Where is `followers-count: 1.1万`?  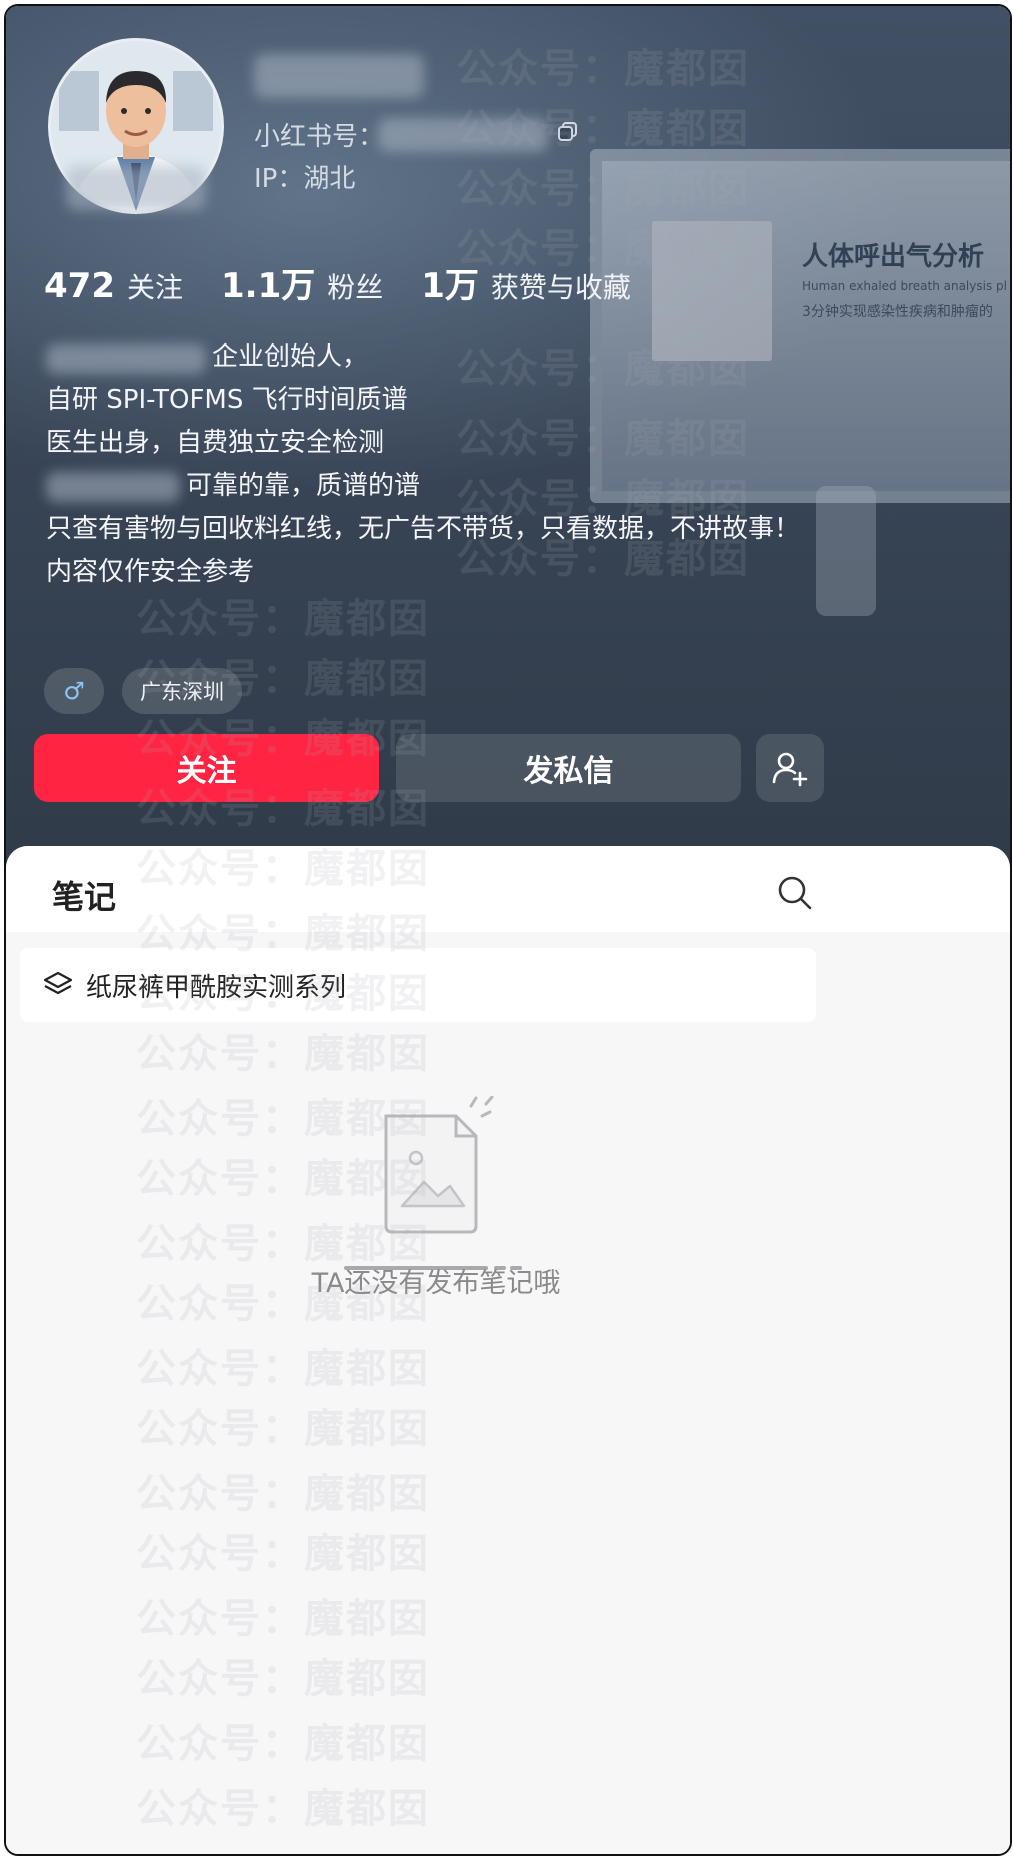 followers-count: 1.1万 is located at coordinates (268, 286).